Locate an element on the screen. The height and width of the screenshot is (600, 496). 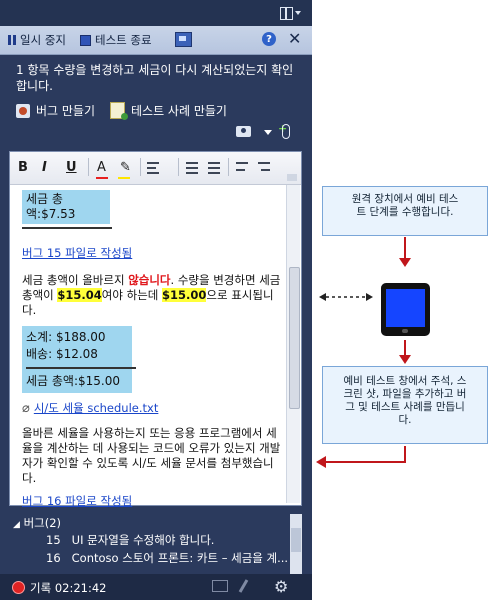
bugs-header-label: 버그(2) is located at coordinates (42, 523).